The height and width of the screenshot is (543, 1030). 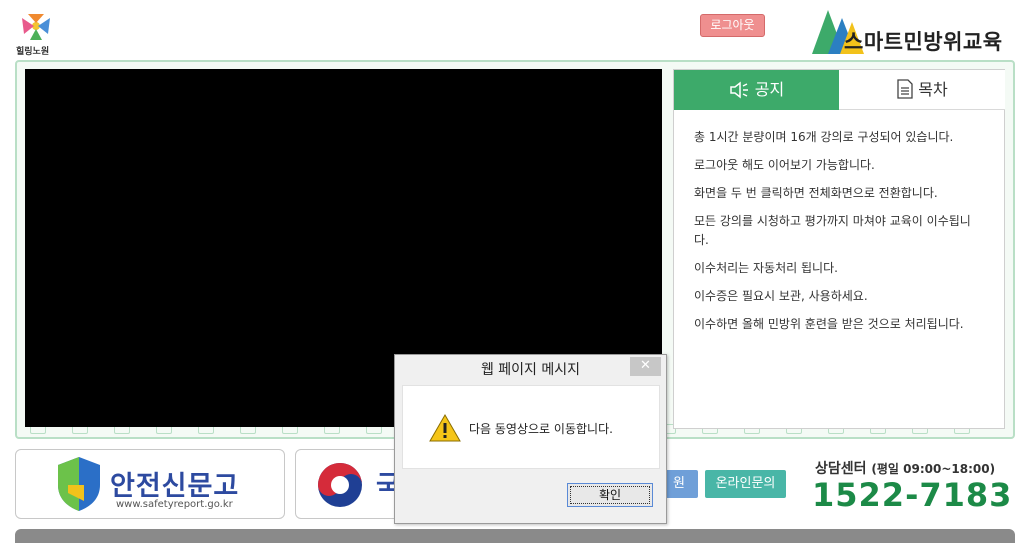 I want to click on nowon-logo: 힐링노원, so click(x=36, y=34).